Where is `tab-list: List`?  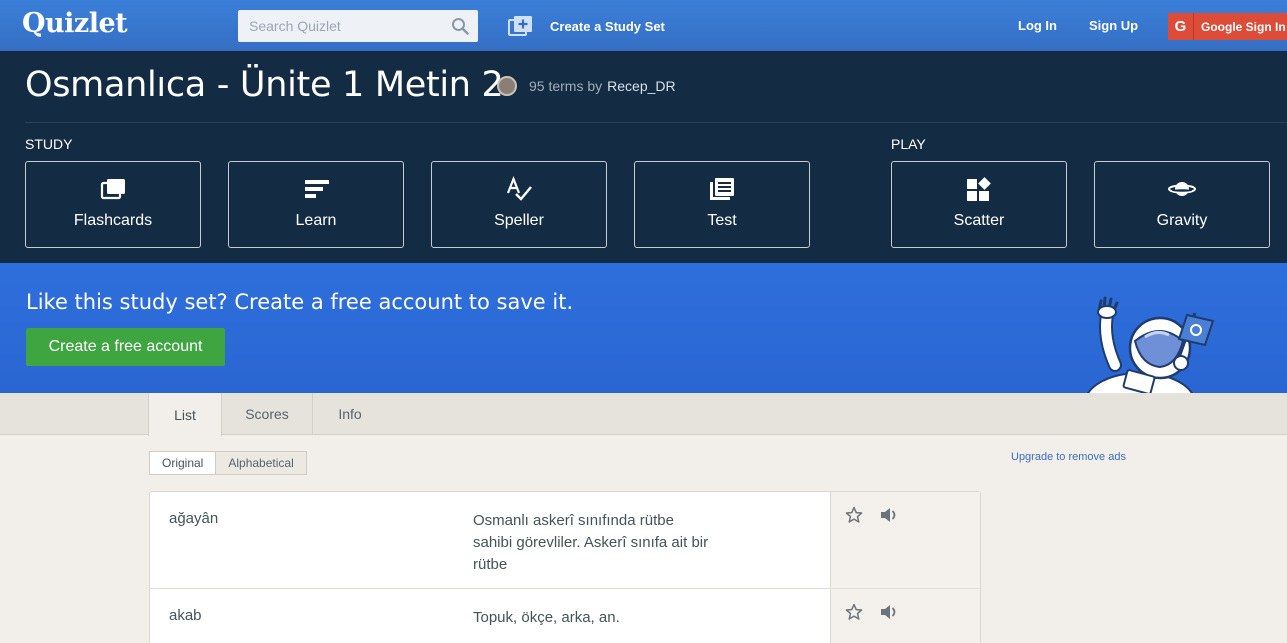 tab-list: List is located at coordinates (185, 414).